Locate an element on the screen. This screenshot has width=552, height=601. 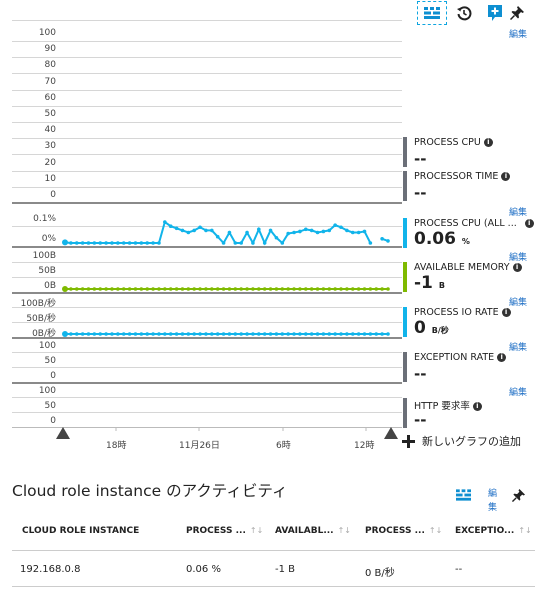
column-header: CLOUD ROLE INSTANCE is located at coordinates (80, 531).